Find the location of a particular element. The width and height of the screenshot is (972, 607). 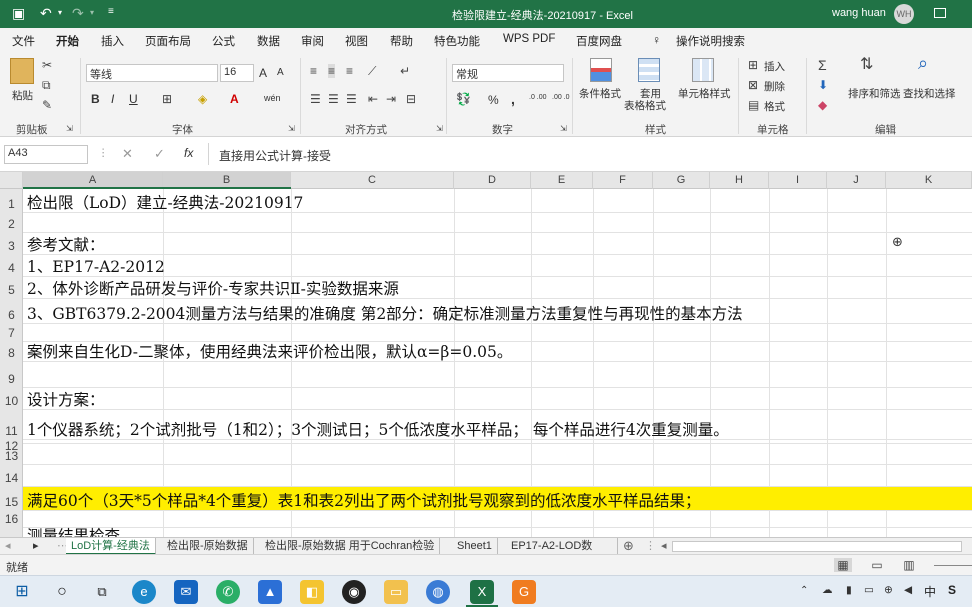

sheet-tab-raw-data: 检出限-原始数据 is located at coordinates (208, 546).